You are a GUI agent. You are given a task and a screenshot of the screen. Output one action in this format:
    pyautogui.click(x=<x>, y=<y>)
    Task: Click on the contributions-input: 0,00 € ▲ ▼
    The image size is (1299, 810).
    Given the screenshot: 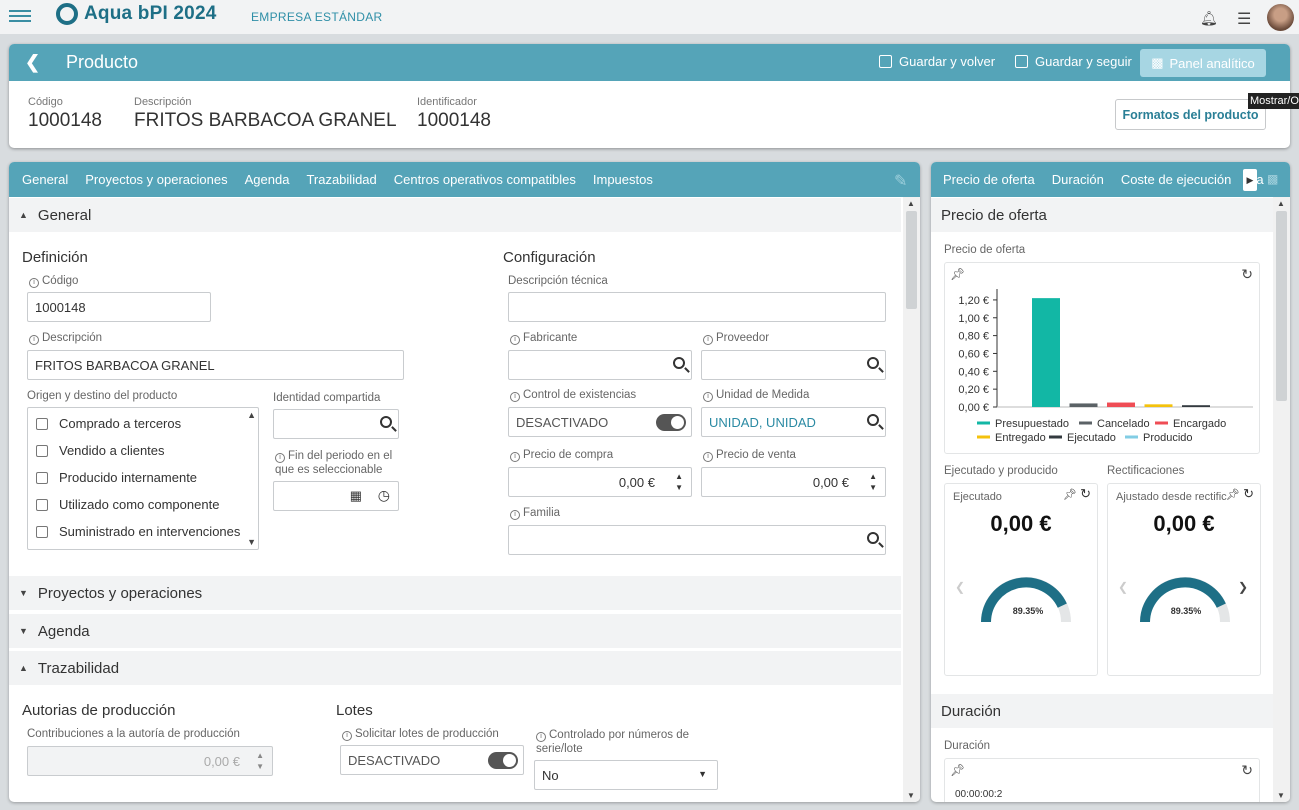 What is the action you would take?
    pyautogui.click(x=150, y=761)
    